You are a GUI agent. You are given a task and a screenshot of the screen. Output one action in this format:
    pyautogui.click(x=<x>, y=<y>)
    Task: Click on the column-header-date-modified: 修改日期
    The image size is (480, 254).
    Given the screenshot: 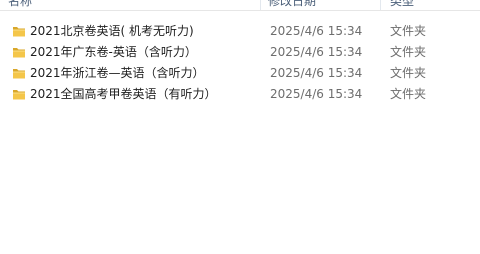 What is the action you would take?
    pyautogui.click(x=292, y=5)
    